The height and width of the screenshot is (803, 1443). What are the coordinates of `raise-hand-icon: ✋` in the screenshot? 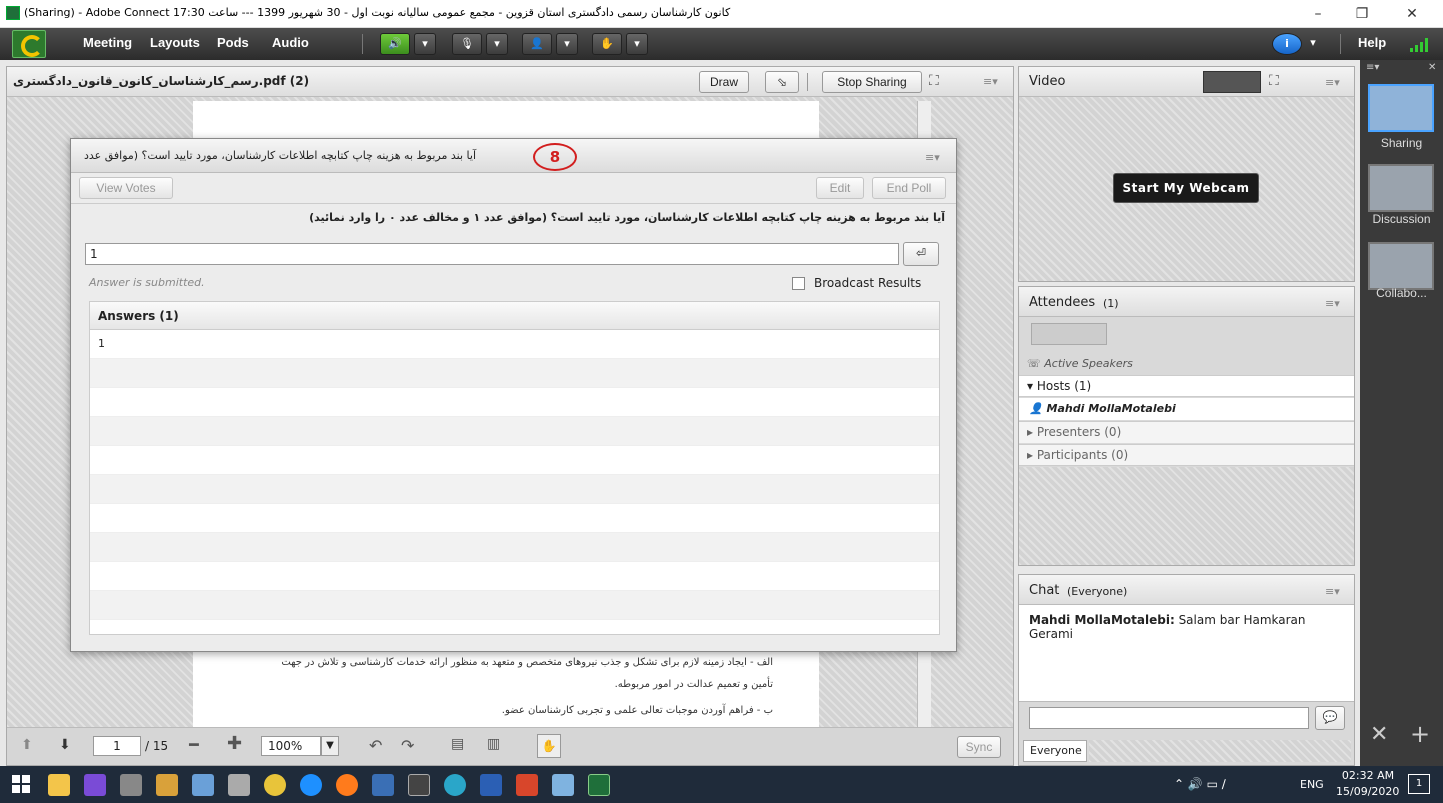 It's located at (607, 44).